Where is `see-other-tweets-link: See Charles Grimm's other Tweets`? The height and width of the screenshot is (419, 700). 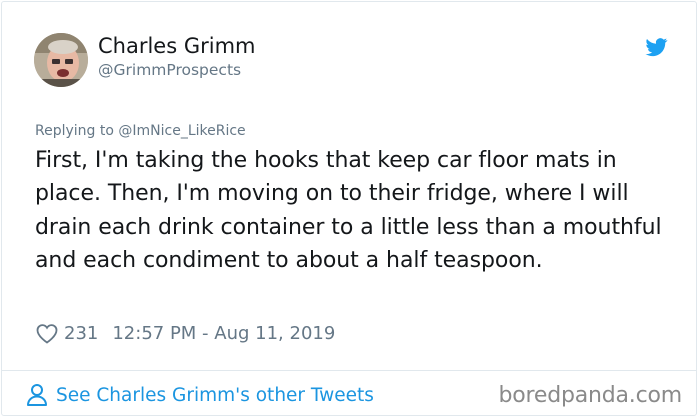
see-other-tweets-link: See Charles Grimm's other Tweets is located at coordinates (200, 395).